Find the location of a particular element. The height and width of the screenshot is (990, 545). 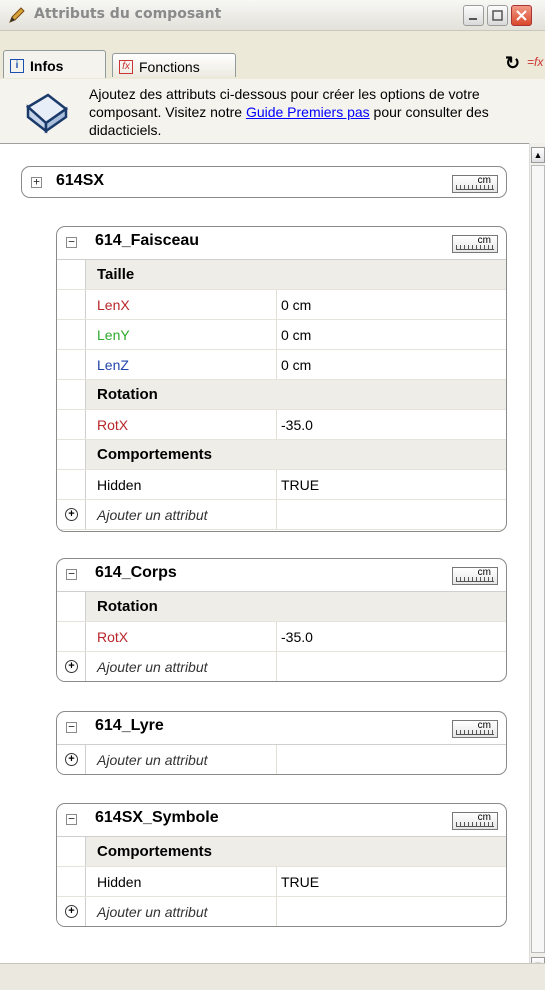

tab-fonctions: fx Fonctions is located at coordinates (174, 65).